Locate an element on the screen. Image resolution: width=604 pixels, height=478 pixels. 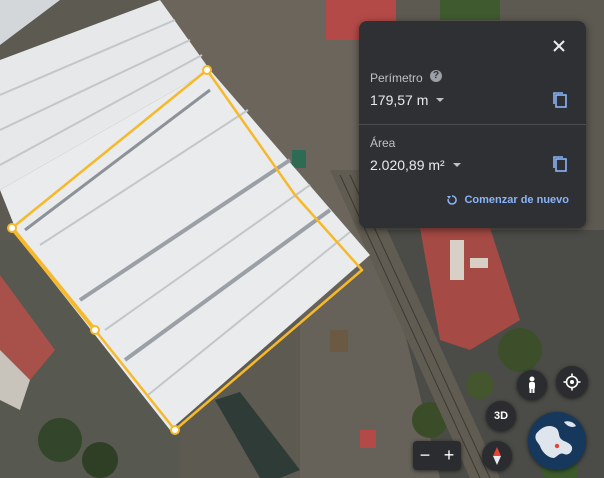
zoom-control: − + is located at coordinates (437, 455).